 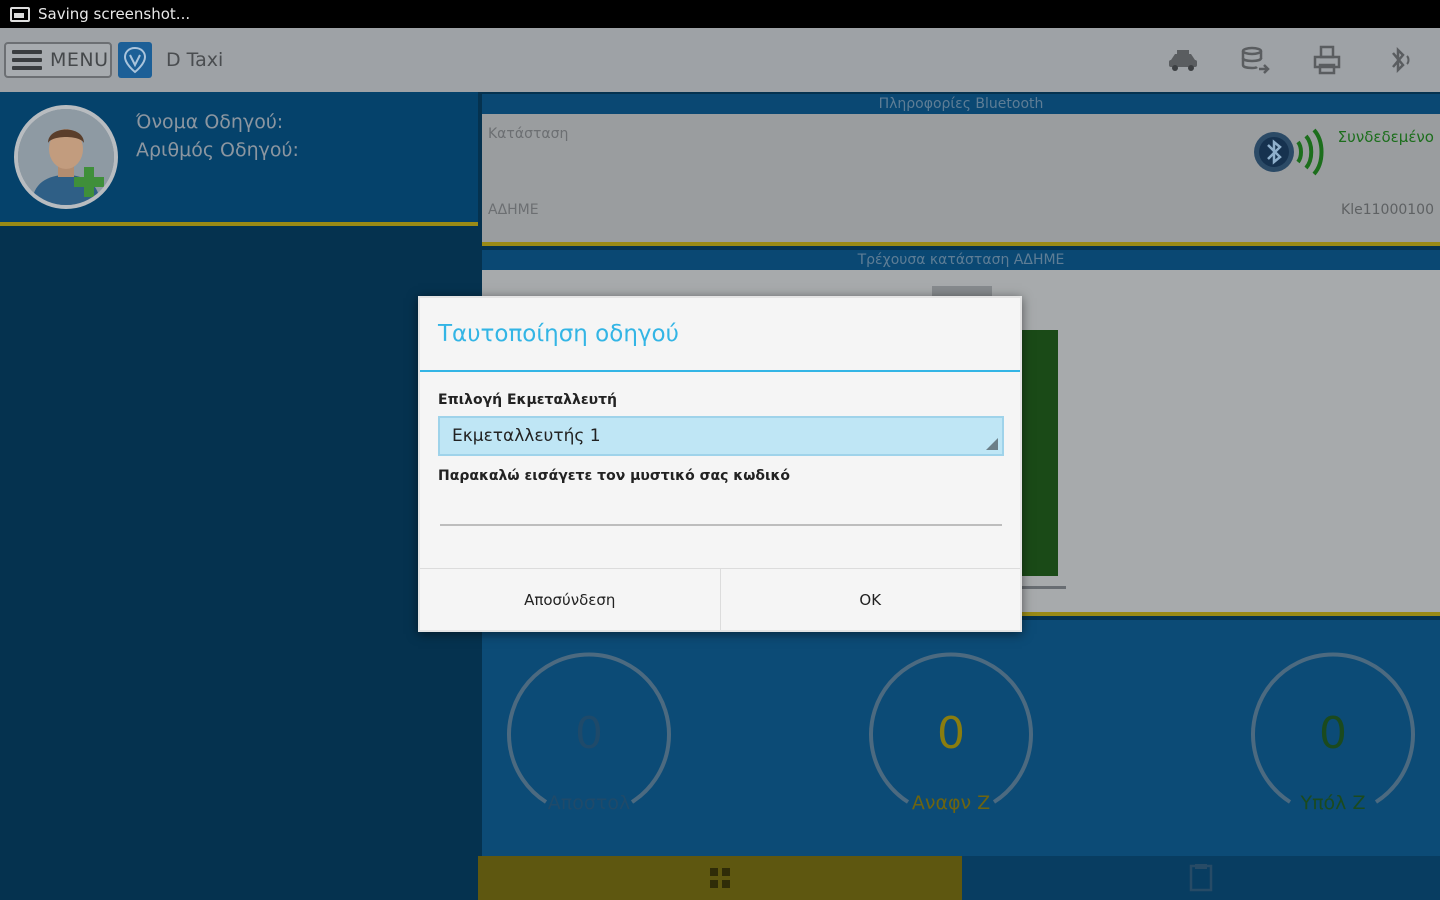 I want to click on document-icon, so click(x=1201, y=878).